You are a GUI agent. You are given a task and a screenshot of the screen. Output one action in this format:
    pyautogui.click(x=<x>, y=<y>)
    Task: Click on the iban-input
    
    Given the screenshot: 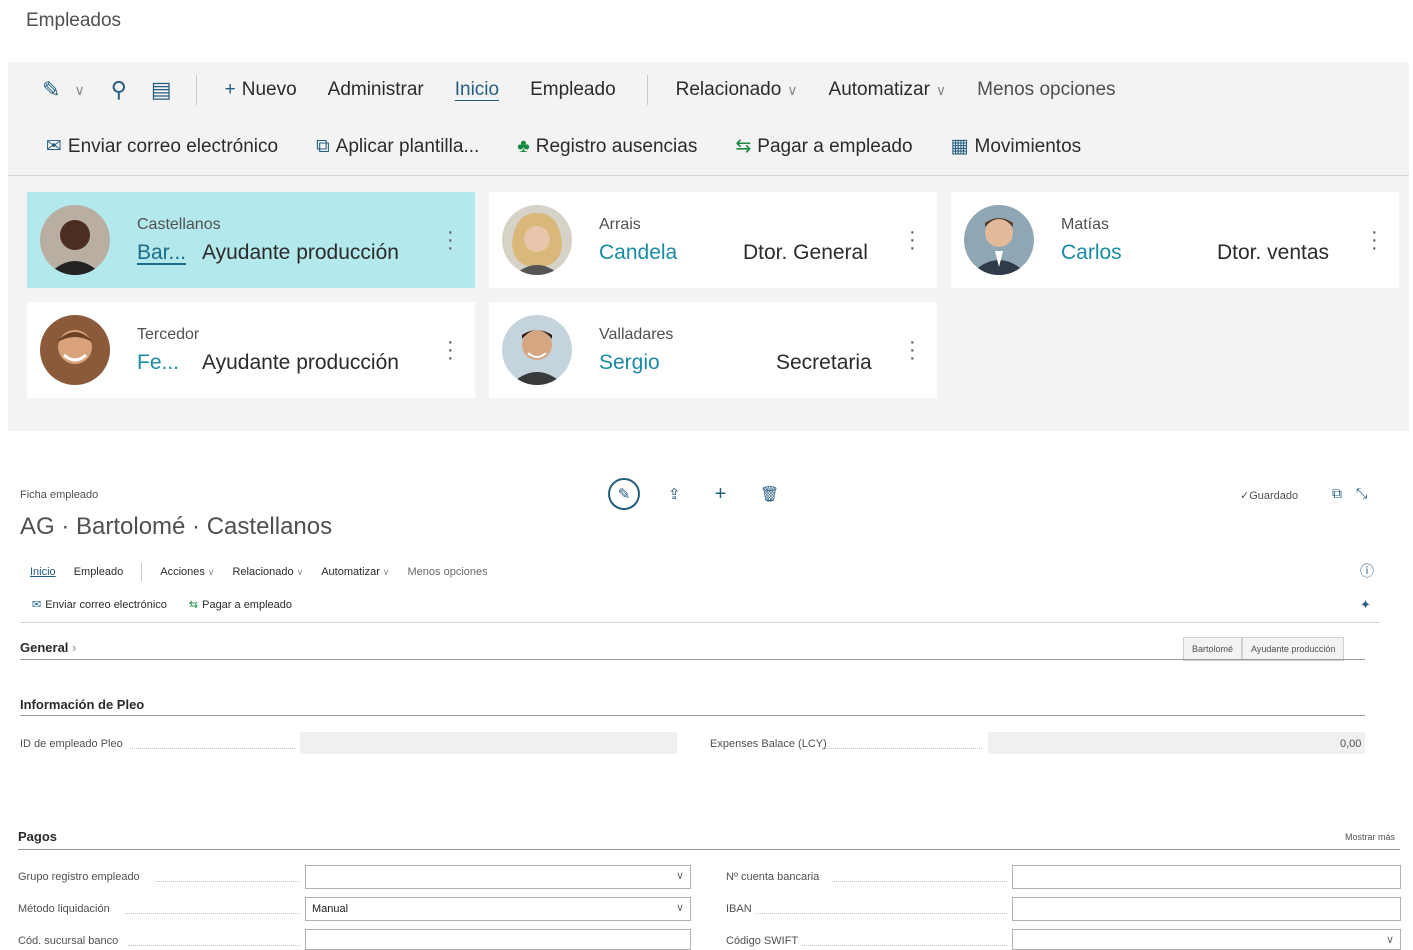 What is the action you would take?
    pyautogui.click(x=1206, y=909)
    